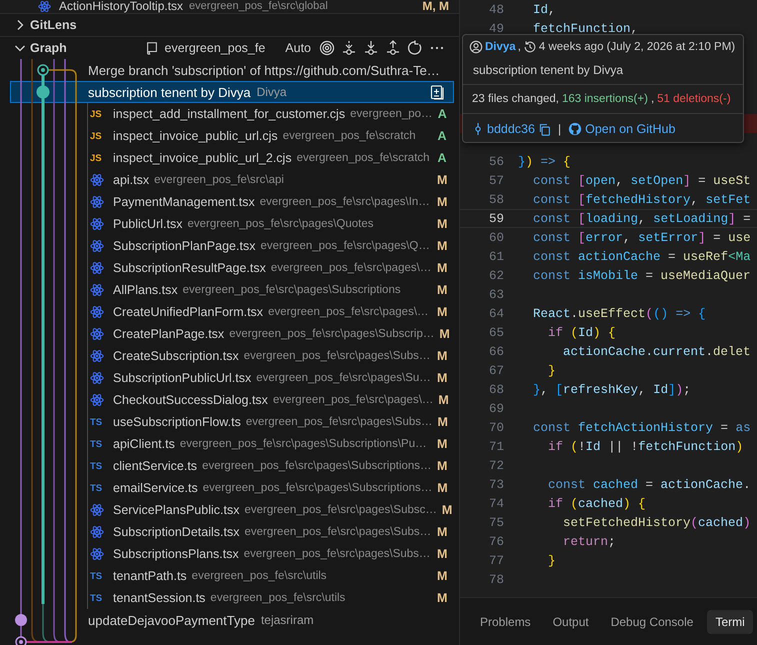  What do you see at coordinates (273, 268) in the screenshot?
I see `file-row: SubscriptionResultPage.tsx evergreen_pos_fe\src\pages\… M` at bounding box center [273, 268].